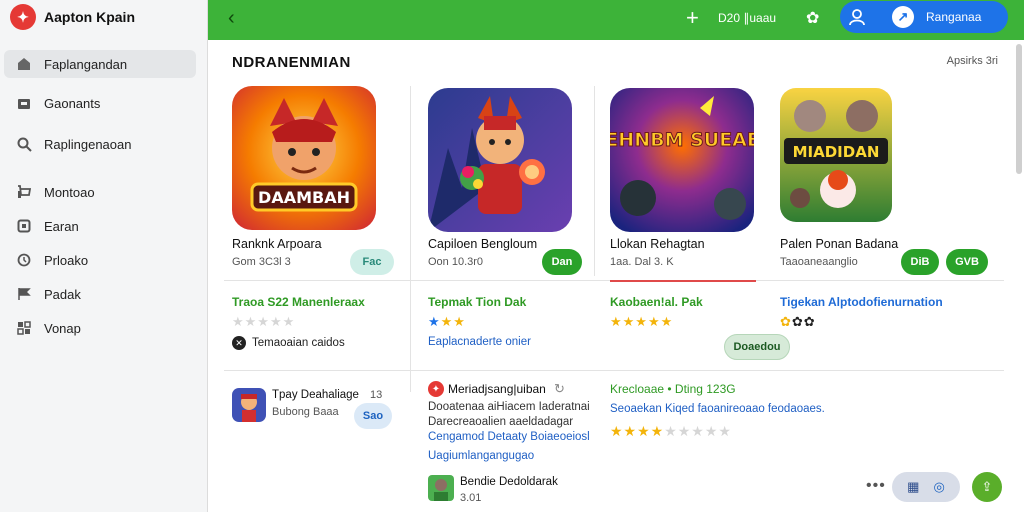  I want to click on review-text: Seoaekan Kiqed faoanireoaao feodaoaes., so click(717, 409).